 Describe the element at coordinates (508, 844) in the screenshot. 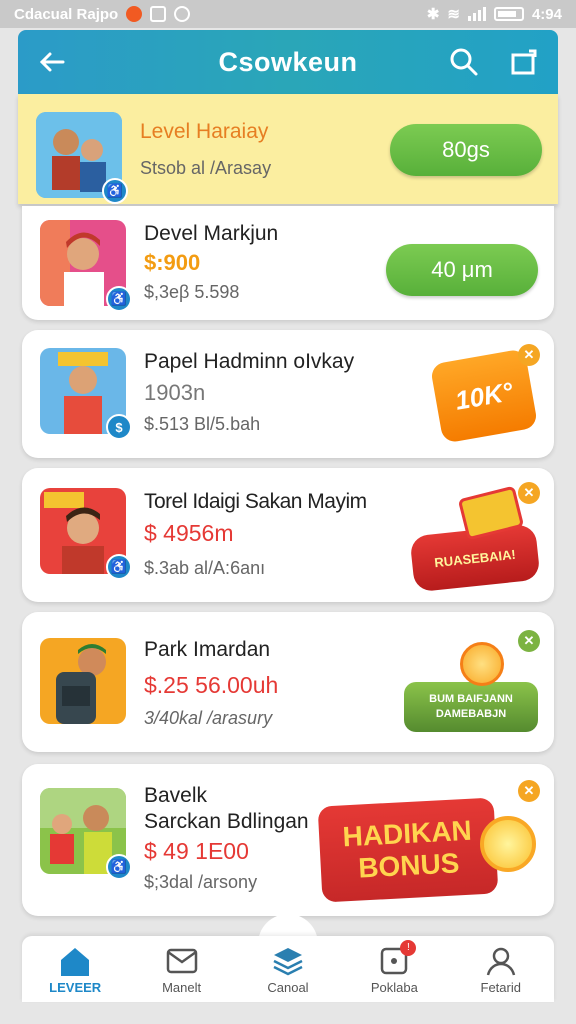

I see `sun-coin-icon` at that location.